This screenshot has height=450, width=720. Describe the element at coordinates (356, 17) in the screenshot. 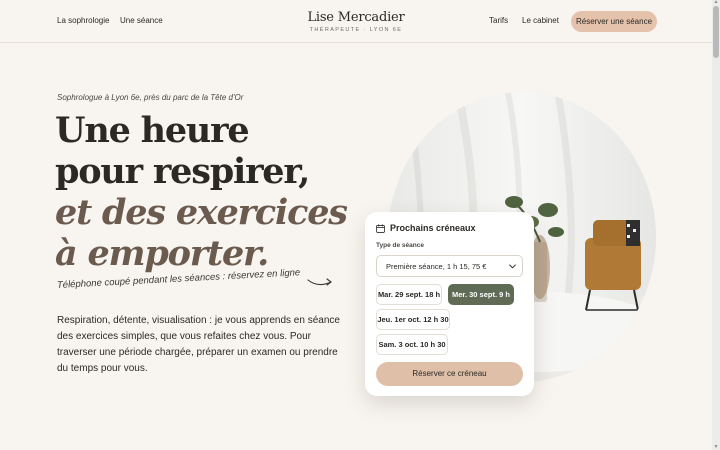

I see `brand-name: Lise Mercadier` at that location.